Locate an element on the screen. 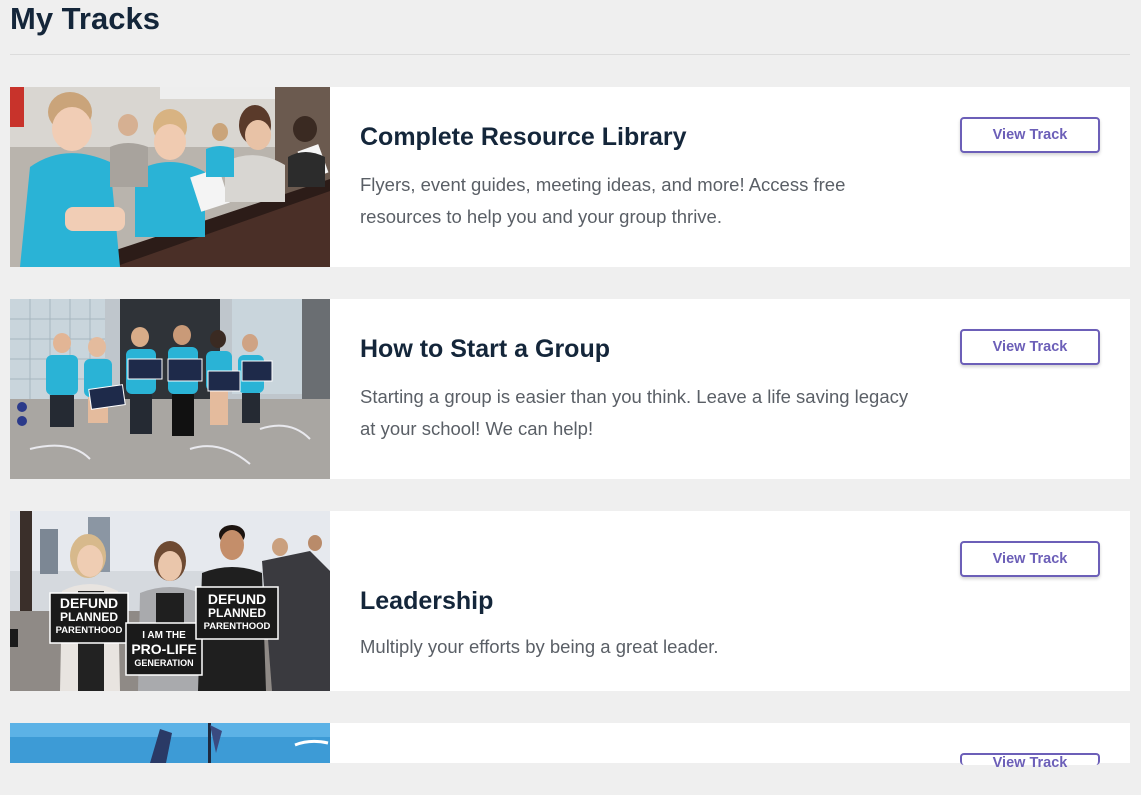  sign-prolife: I AM THE PRO-LIFE GENERATION is located at coordinates (164, 649).